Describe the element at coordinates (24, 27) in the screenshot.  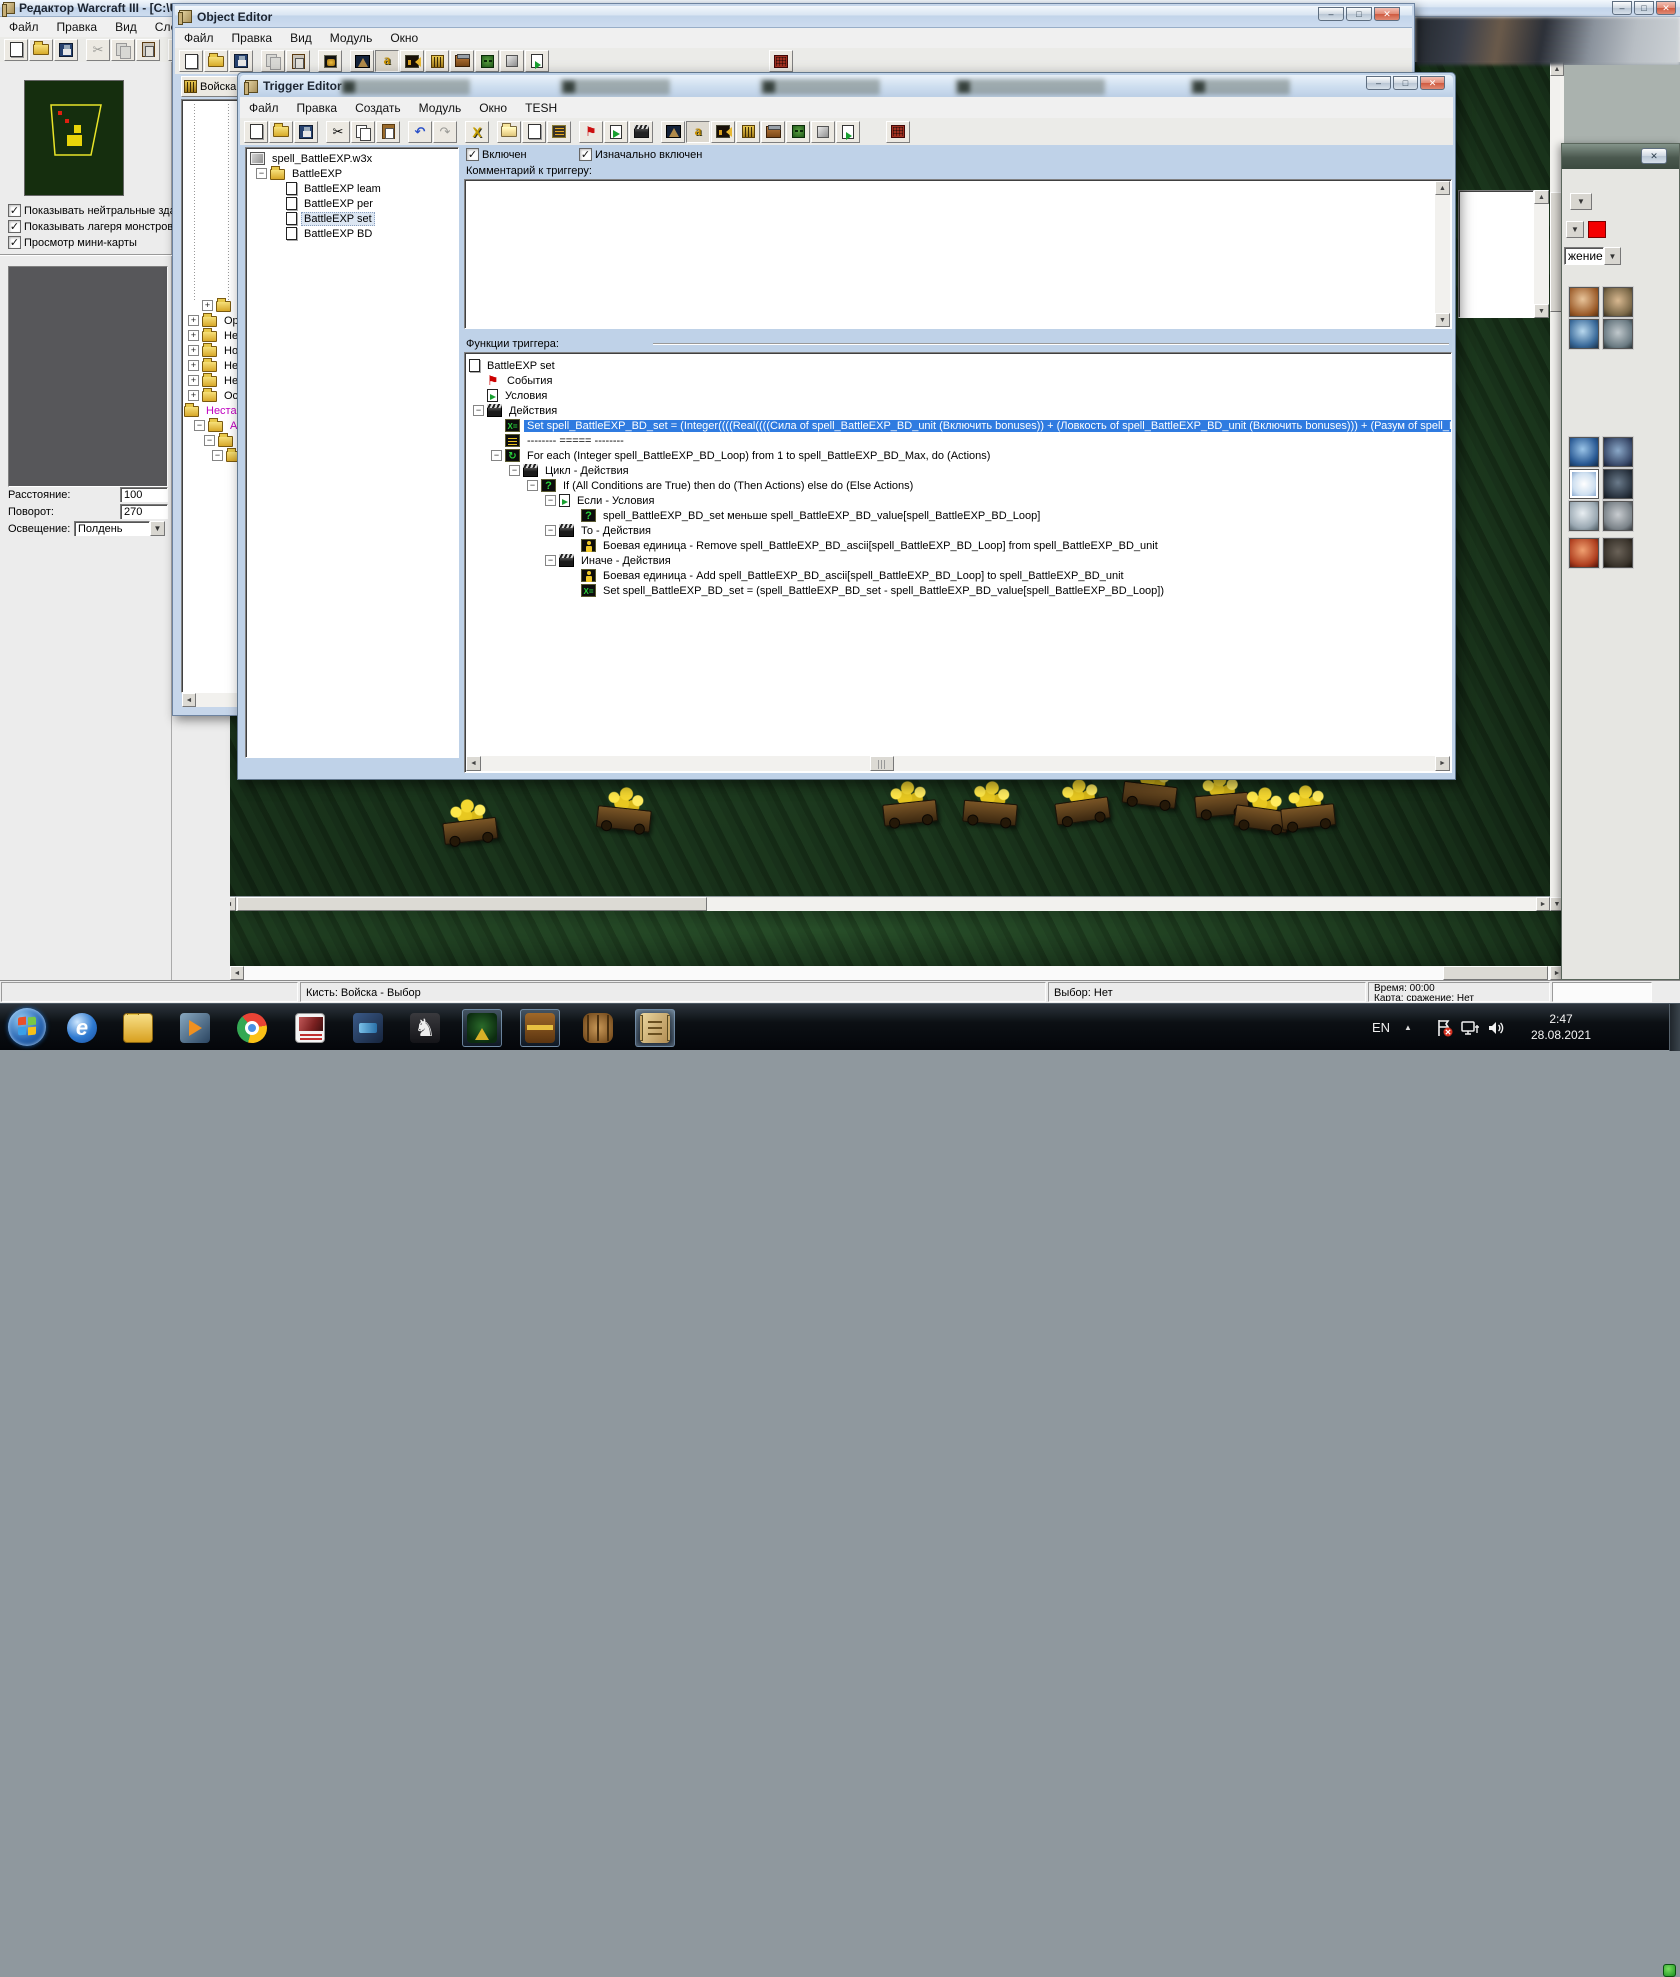
I see `main-menu-file: Файл` at that location.